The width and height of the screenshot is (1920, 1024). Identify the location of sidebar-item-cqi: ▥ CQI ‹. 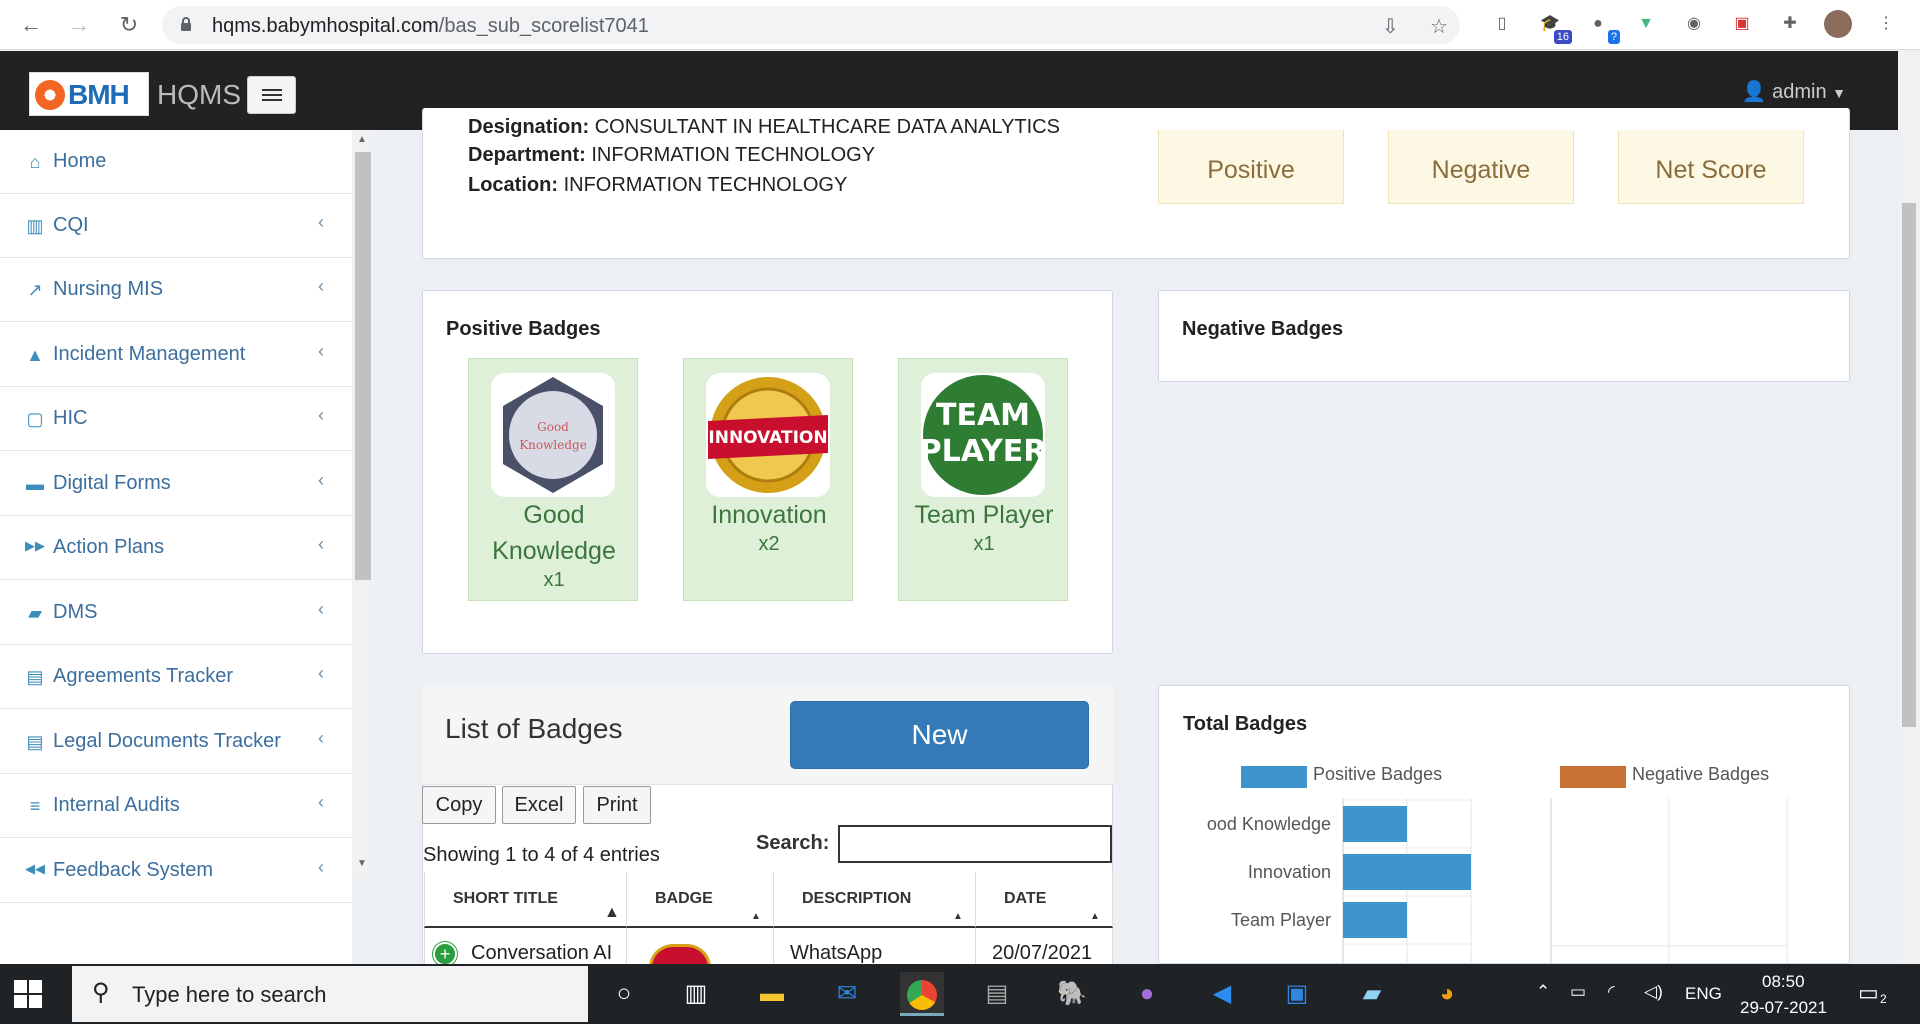
(176, 226).